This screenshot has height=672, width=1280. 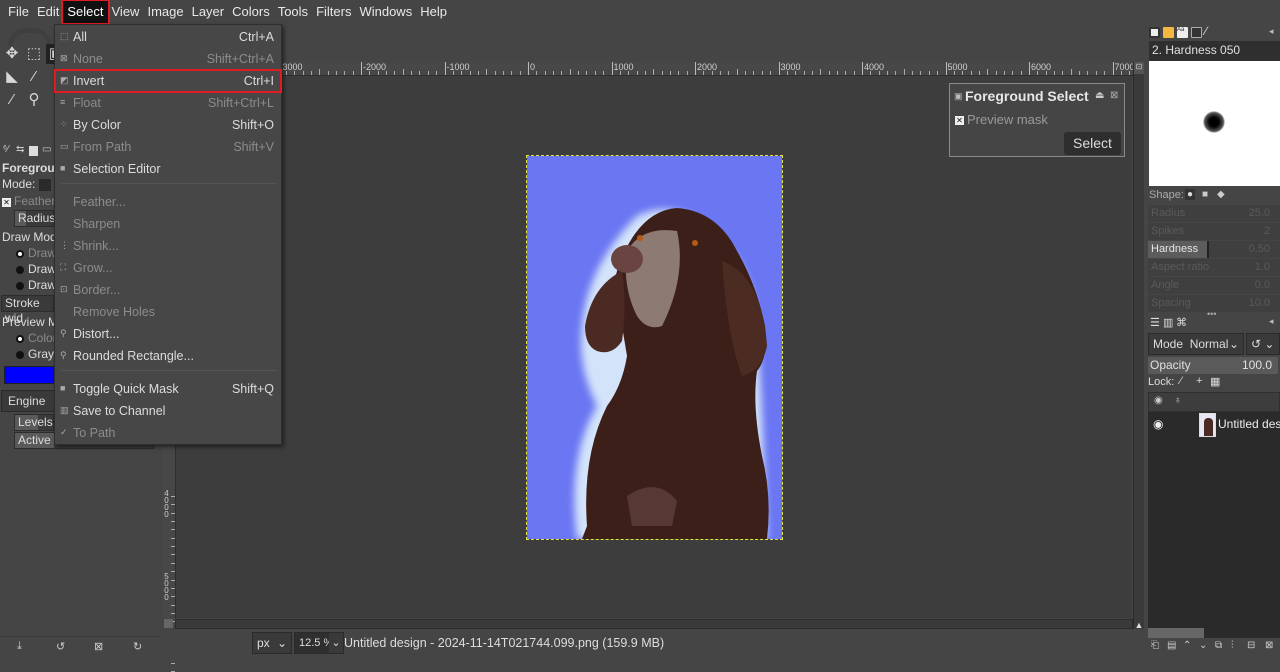 I want to click on restore-tool-preset-icon: ↺, so click(x=60, y=646).